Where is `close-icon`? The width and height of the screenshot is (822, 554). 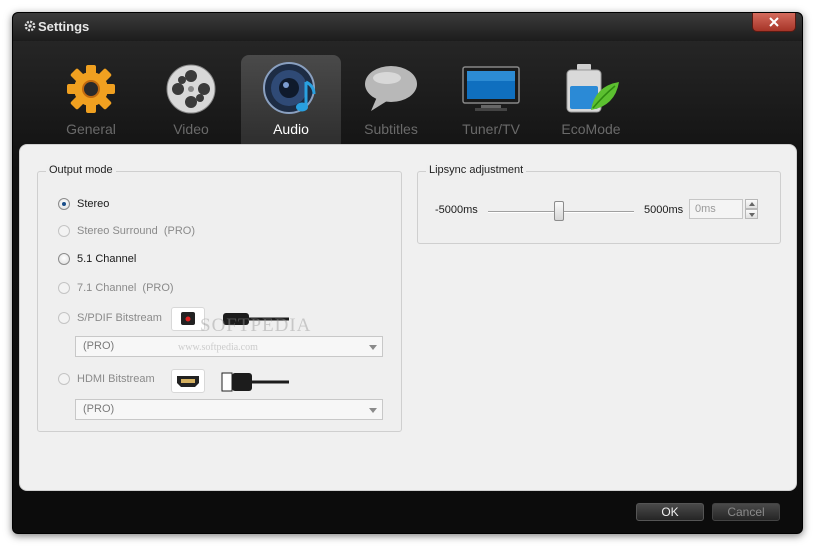 close-icon is located at coordinates (774, 22).